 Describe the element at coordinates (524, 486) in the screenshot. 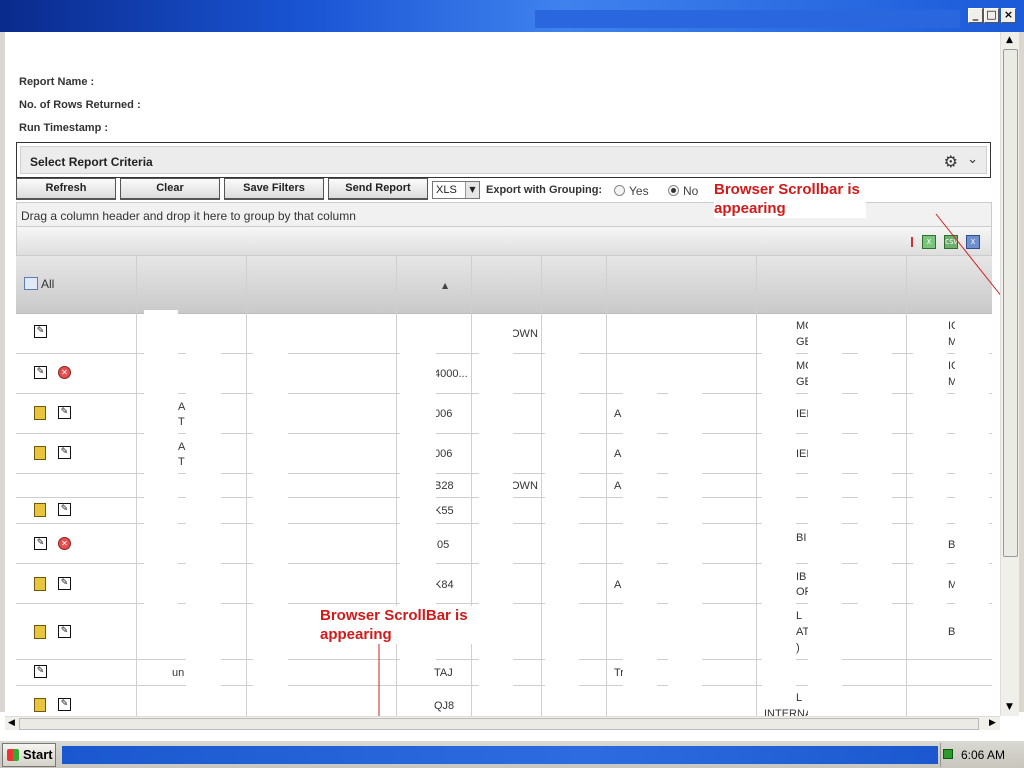

I see `table-cell: OWN` at that location.